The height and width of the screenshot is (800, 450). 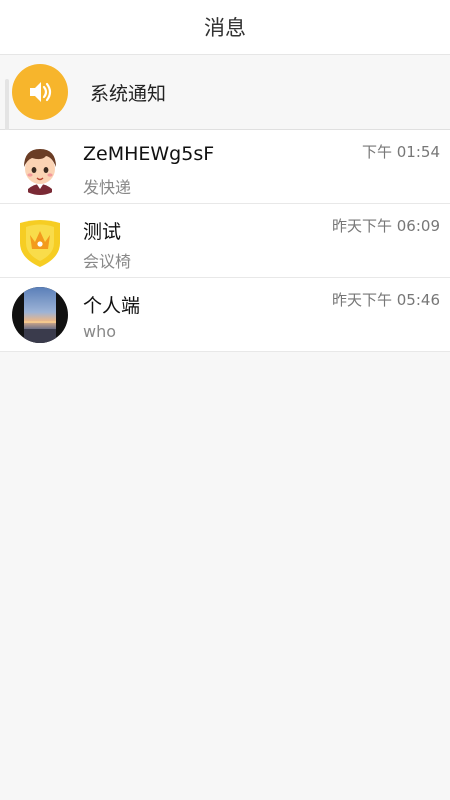 I want to click on system-notice-label: 系统通知, so click(x=128, y=93).